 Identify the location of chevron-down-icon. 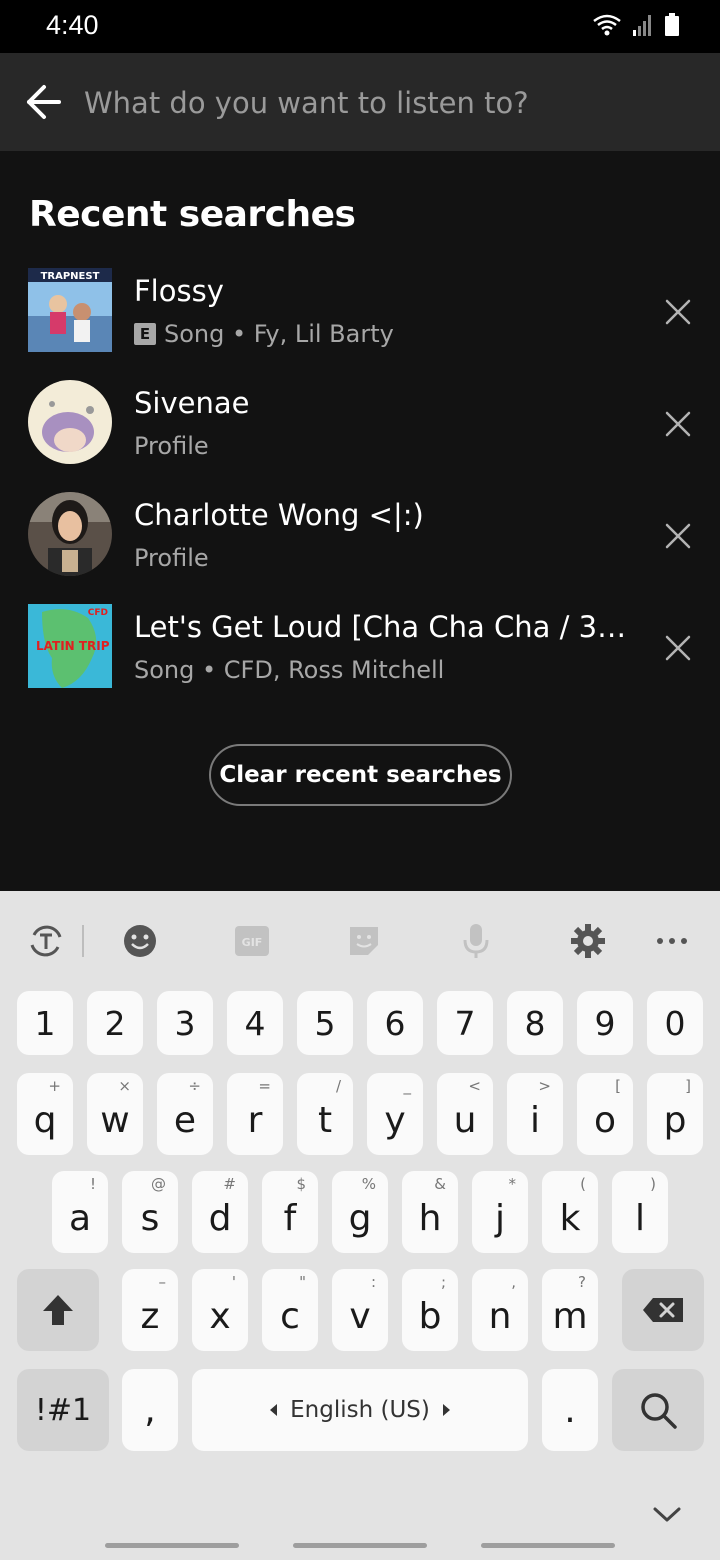
(667, 1514).